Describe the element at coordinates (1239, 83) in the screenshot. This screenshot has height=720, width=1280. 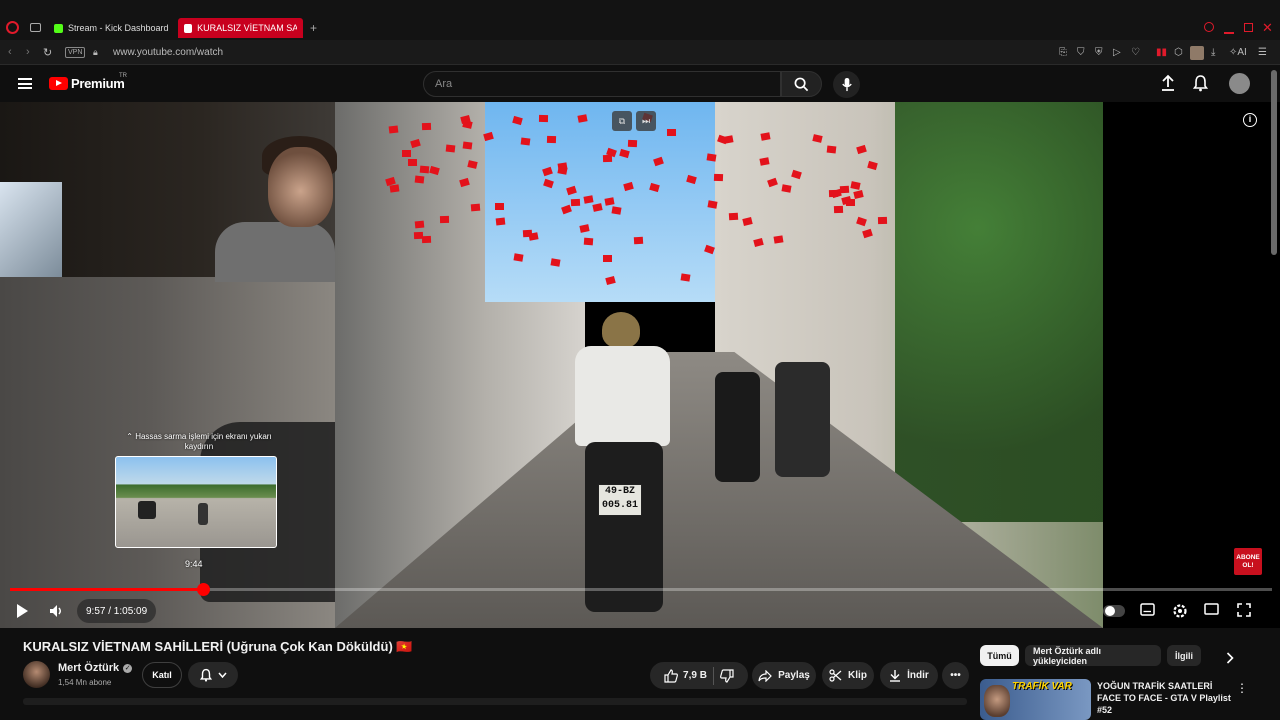
I see `account-avatar` at that location.